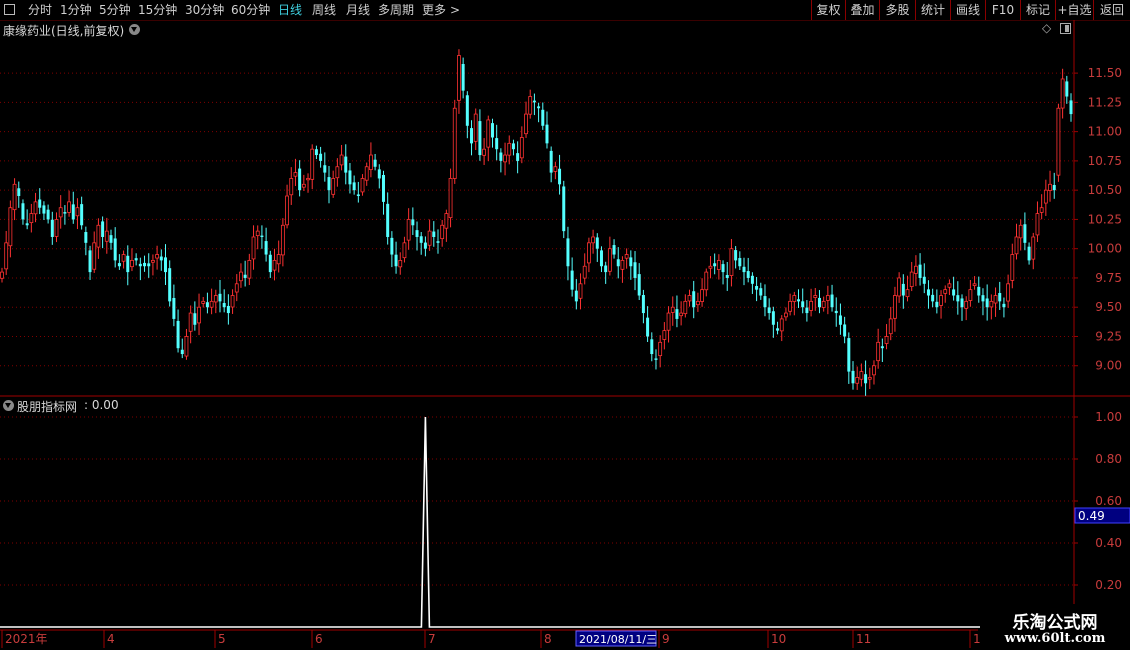 This screenshot has width=1130, height=650. Describe the element at coordinates (1065, 28) in the screenshot. I see `panel-toggle-icon` at that location.